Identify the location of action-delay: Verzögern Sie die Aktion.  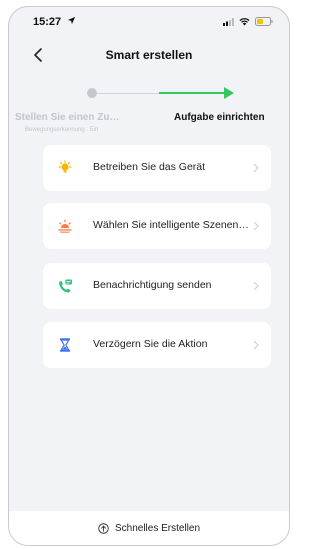
(157, 345).